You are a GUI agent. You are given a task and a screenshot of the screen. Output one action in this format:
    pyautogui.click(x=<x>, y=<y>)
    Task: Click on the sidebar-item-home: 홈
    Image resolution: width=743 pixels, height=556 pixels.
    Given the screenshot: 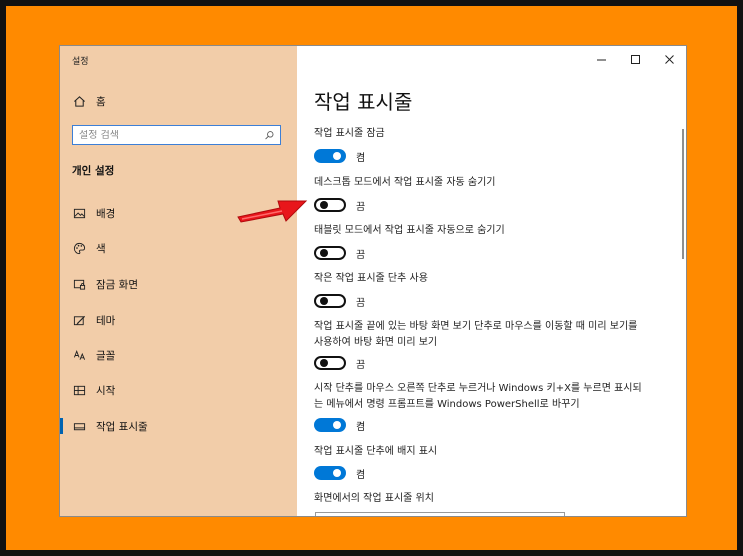 What is the action you would take?
    pyautogui.click(x=89, y=101)
    